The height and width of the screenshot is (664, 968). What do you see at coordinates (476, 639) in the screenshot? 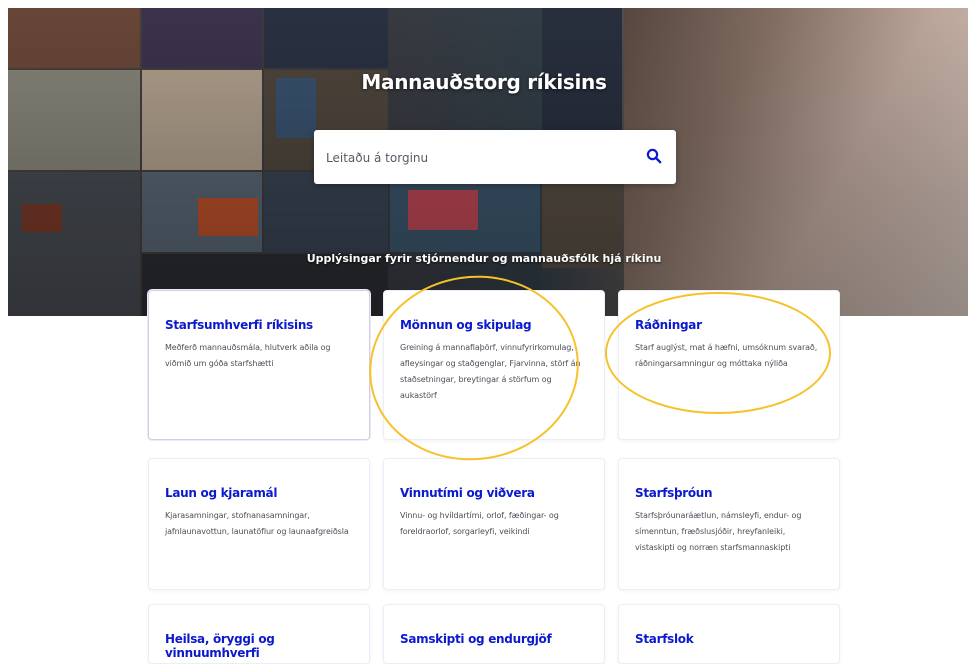
I see `card-title: Samskipti og endurgjöf` at bounding box center [476, 639].